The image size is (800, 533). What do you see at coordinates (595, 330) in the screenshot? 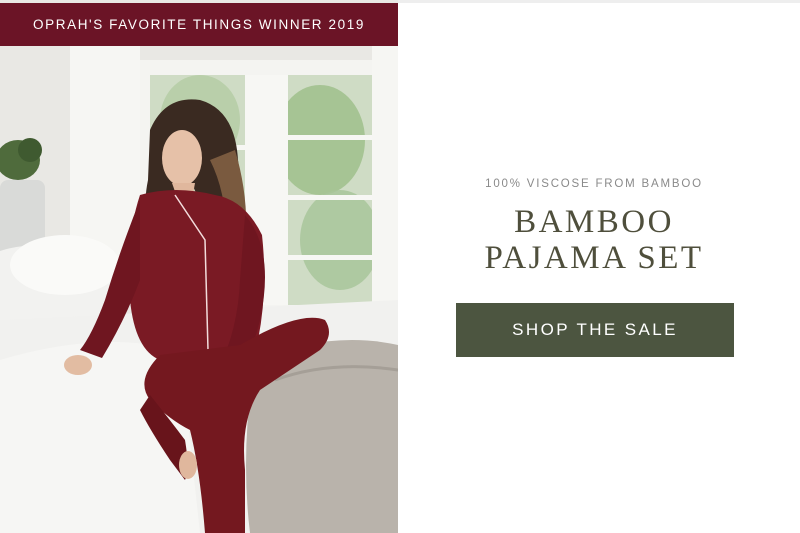
I see `shop-the-sale-button: SHOP THE SALE` at bounding box center [595, 330].